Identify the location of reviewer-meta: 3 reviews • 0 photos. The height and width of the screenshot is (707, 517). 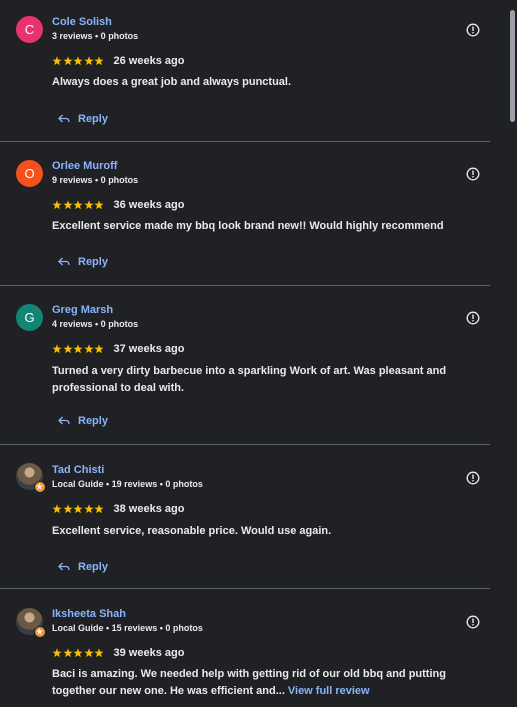
(95, 36).